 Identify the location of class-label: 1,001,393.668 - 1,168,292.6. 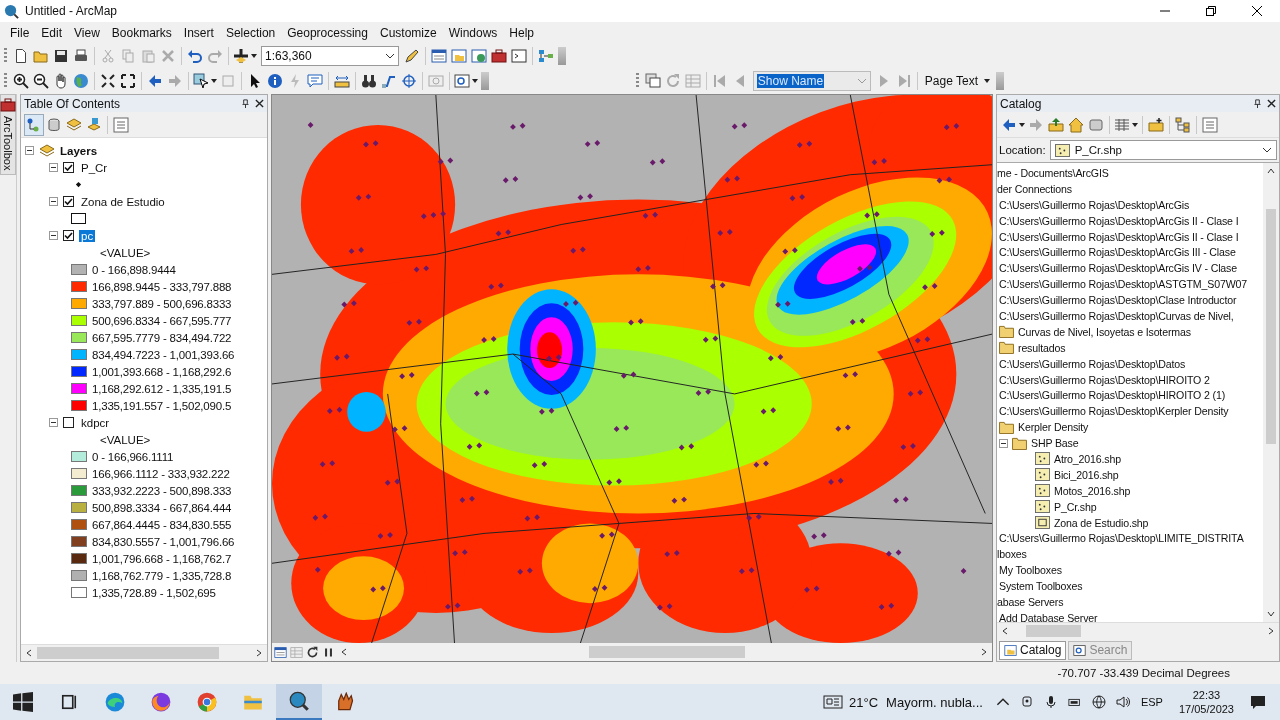
(162, 371).